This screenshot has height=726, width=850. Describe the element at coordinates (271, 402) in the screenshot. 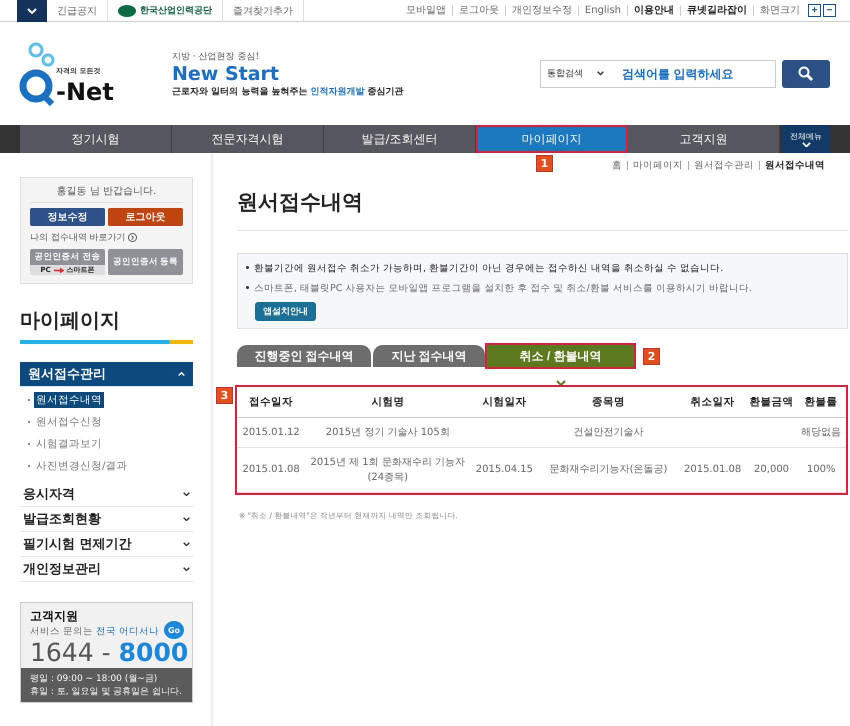

I see `column-header: 접수일자` at that location.